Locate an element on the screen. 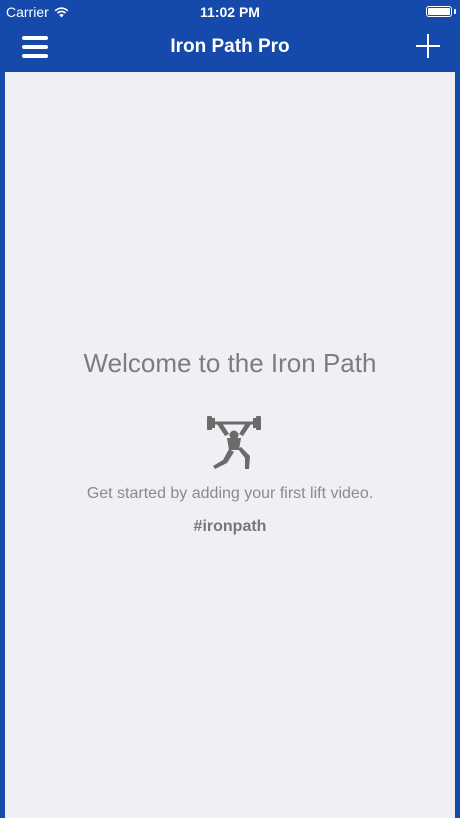 This screenshot has height=818, width=460. welcome-title: Welcome to the Iron Path is located at coordinates (230, 363).